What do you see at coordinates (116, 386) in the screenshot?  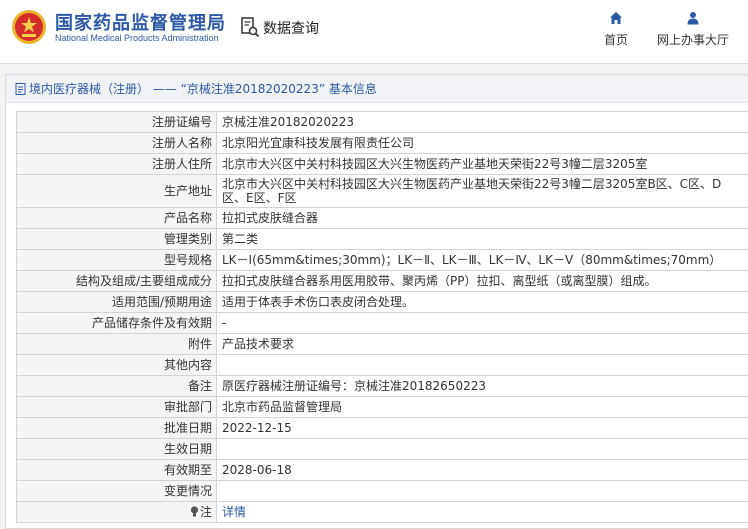 I see `field-label: 备注` at bounding box center [116, 386].